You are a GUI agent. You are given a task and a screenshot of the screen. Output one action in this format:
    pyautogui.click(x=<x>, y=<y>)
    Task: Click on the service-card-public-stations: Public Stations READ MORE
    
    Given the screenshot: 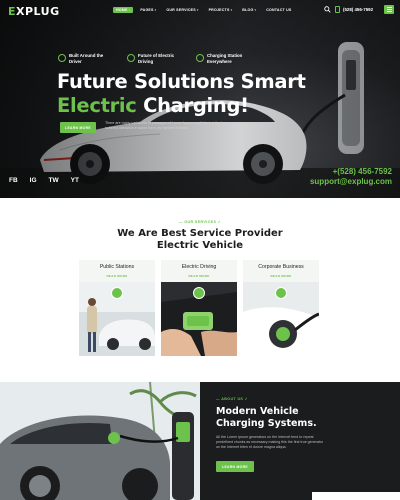 What is the action you would take?
    pyautogui.click(x=117, y=308)
    